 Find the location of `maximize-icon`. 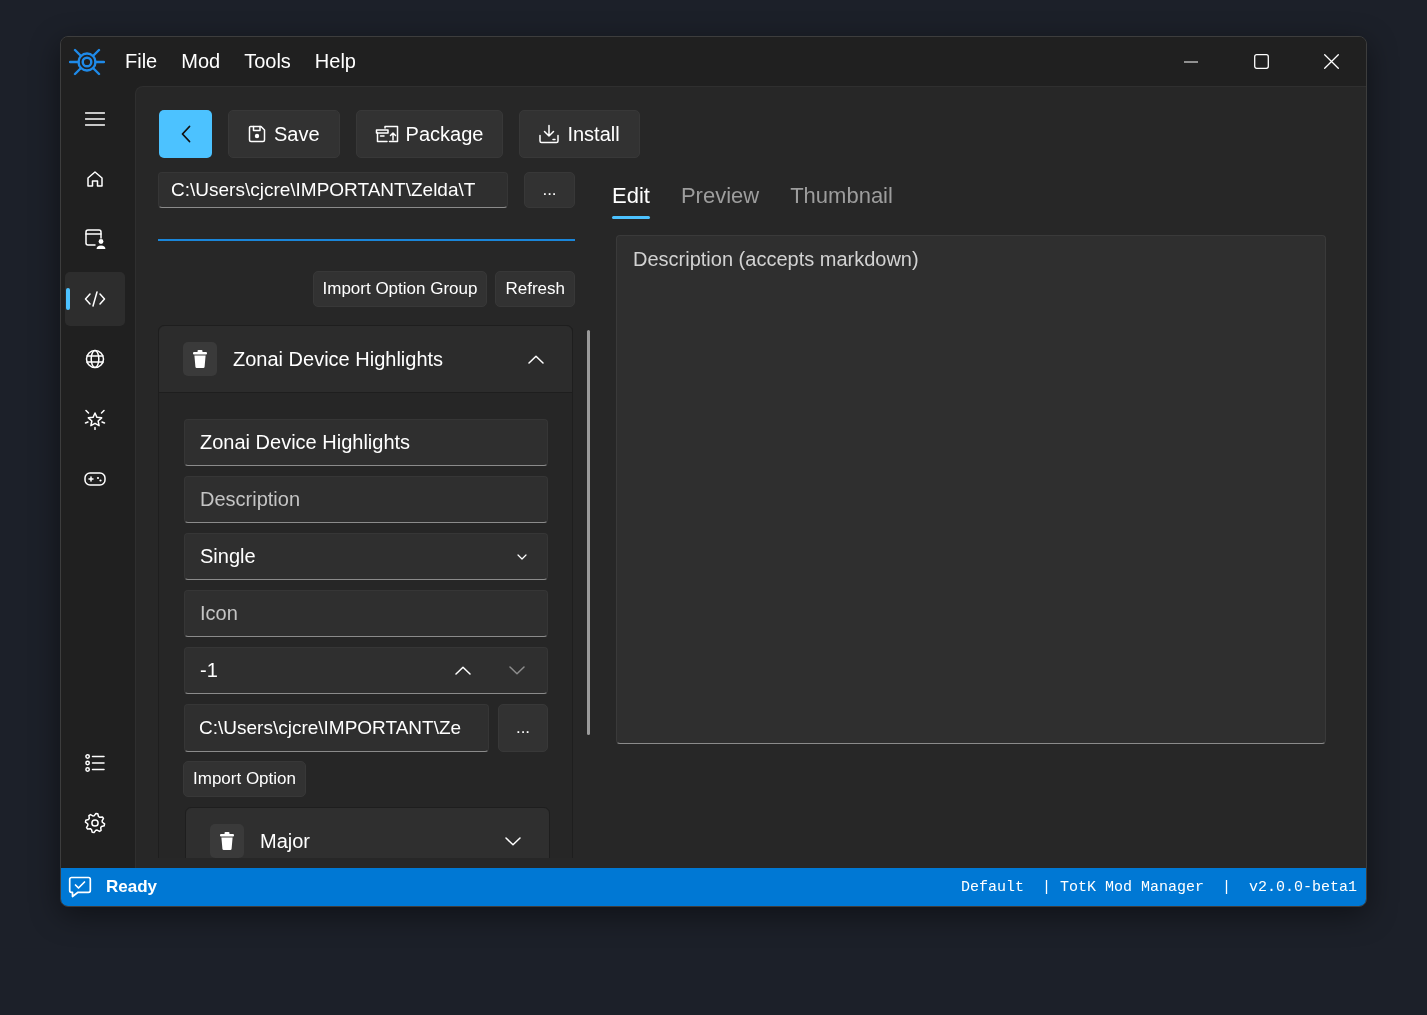

maximize-icon is located at coordinates (1261, 61).